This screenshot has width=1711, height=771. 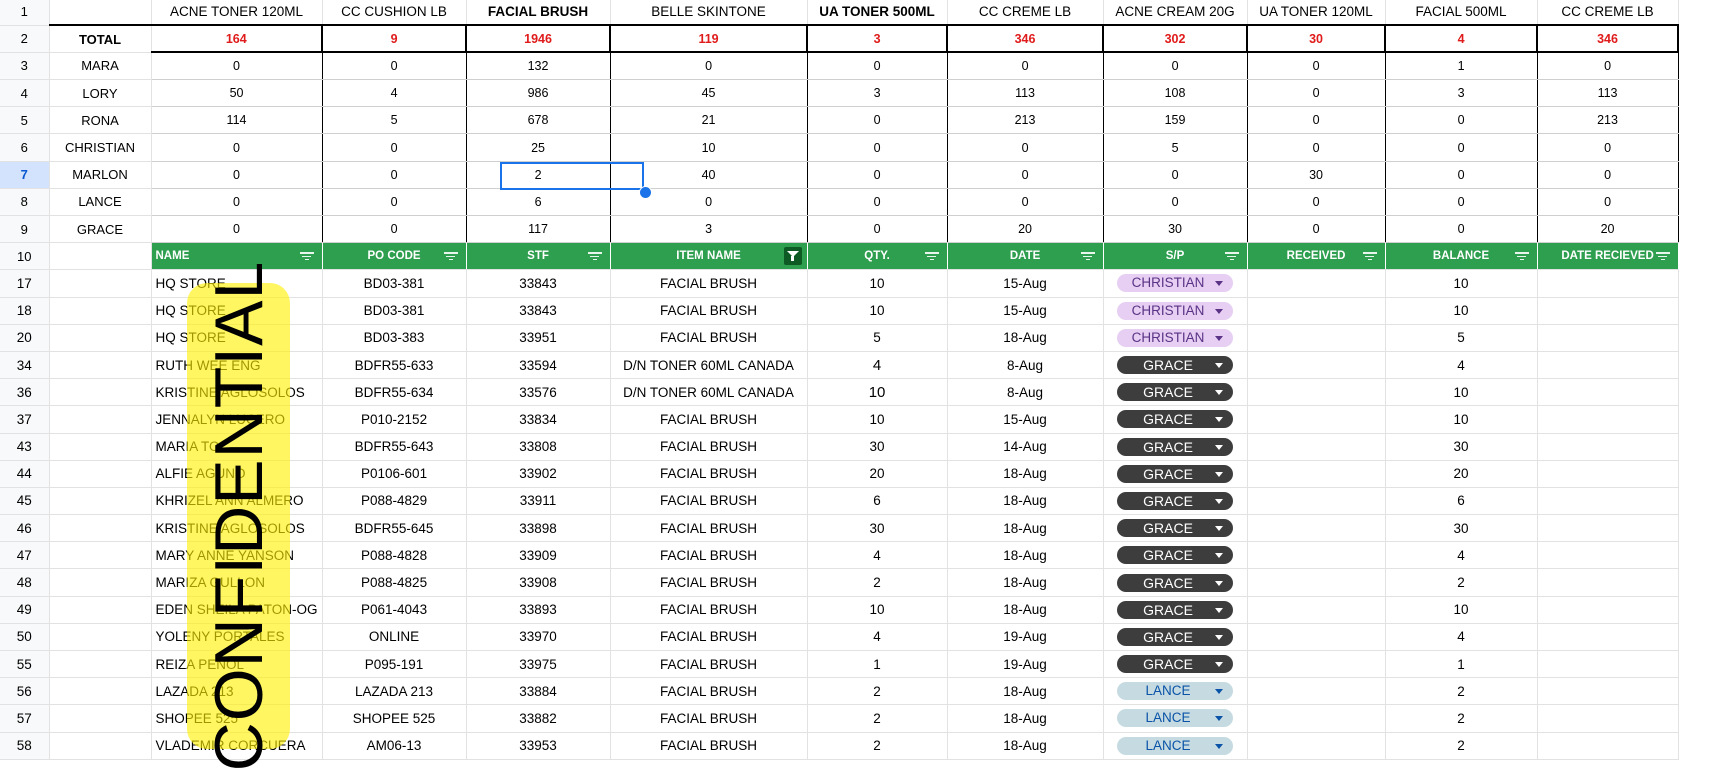 What do you see at coordinates (709, 120) in the screenshot?
I see `summary-cell: 21` at bounding box center [709, 120].